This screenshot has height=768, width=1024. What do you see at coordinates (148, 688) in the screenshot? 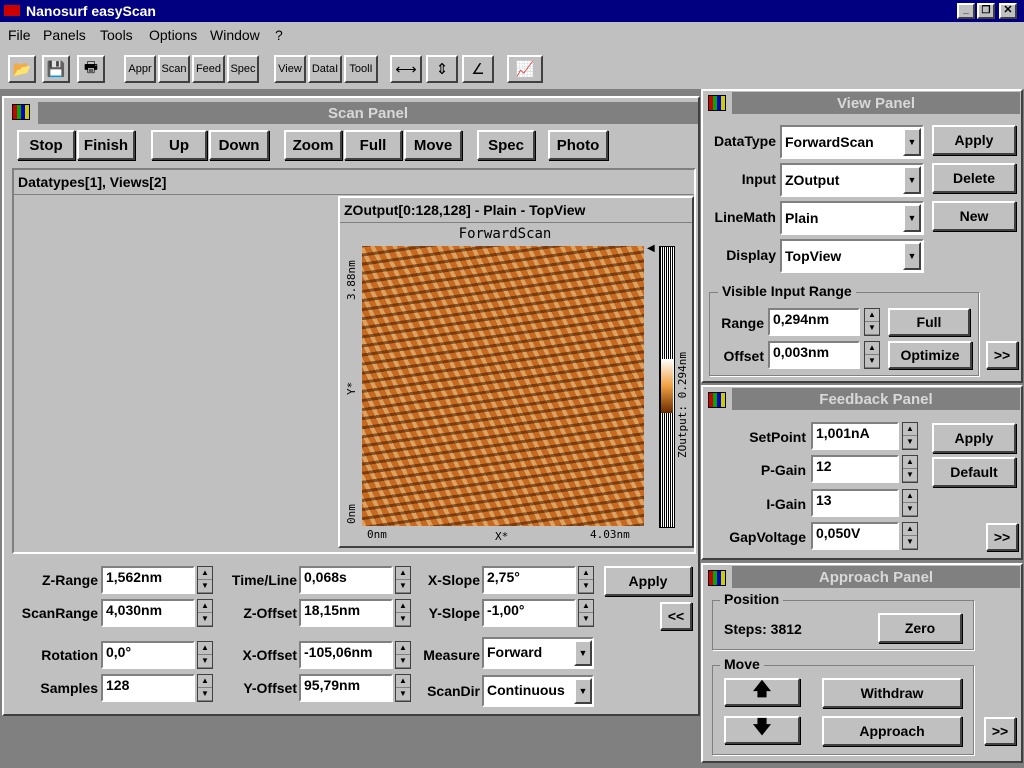
I see `samples-field: 128` at bounding box center [148, 688].